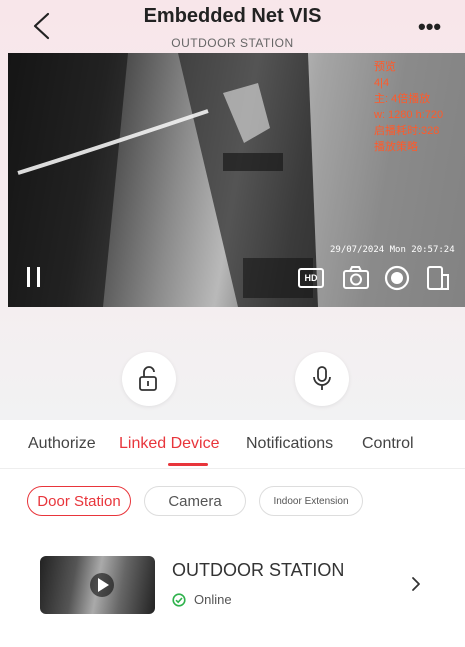  I want to click on microphone-icon, so click(322, 378).